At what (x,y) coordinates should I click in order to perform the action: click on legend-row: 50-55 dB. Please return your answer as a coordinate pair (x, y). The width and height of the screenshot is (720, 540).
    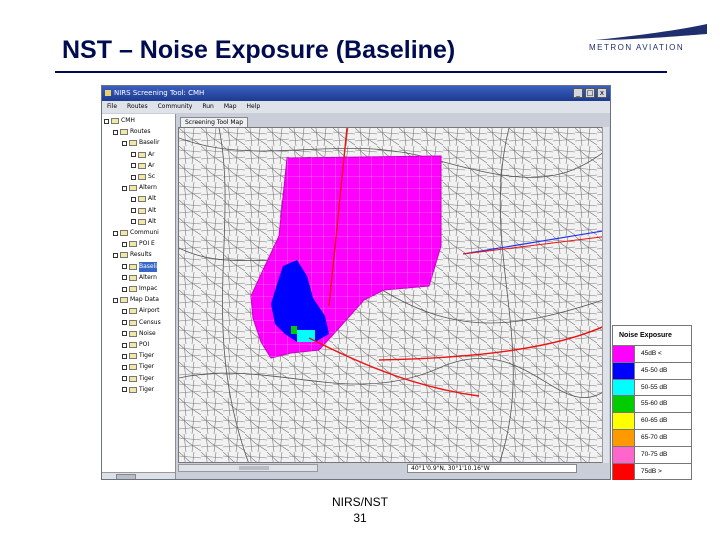
    Looking at the image, I should click on (652, 388).